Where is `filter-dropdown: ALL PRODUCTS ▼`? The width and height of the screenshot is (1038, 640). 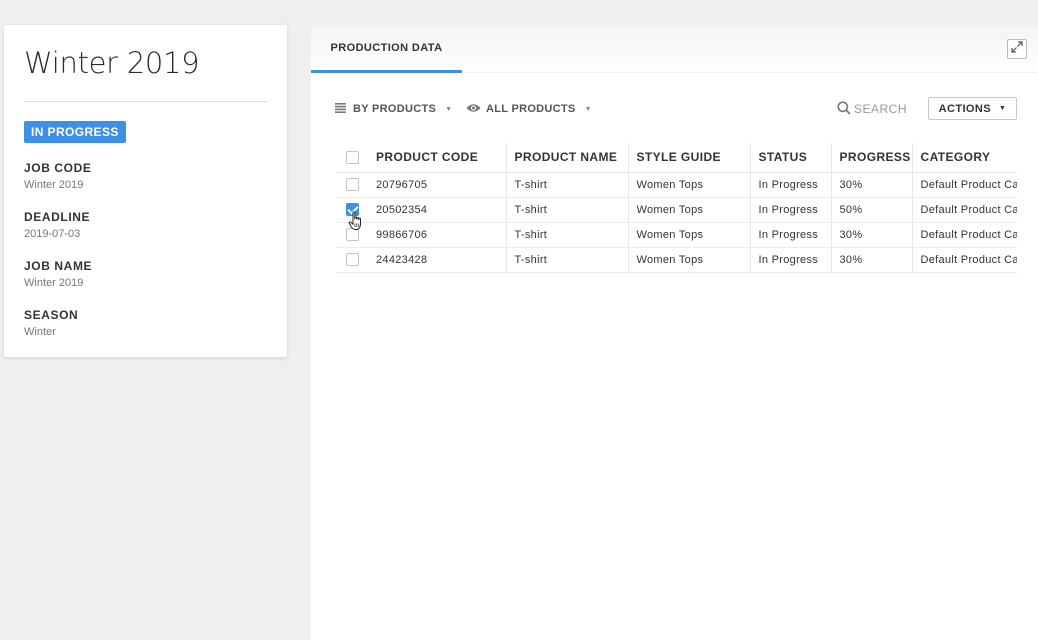
filter-dropdown: ALL PRODUCTS ▼ is located at coordinates (529, 109).